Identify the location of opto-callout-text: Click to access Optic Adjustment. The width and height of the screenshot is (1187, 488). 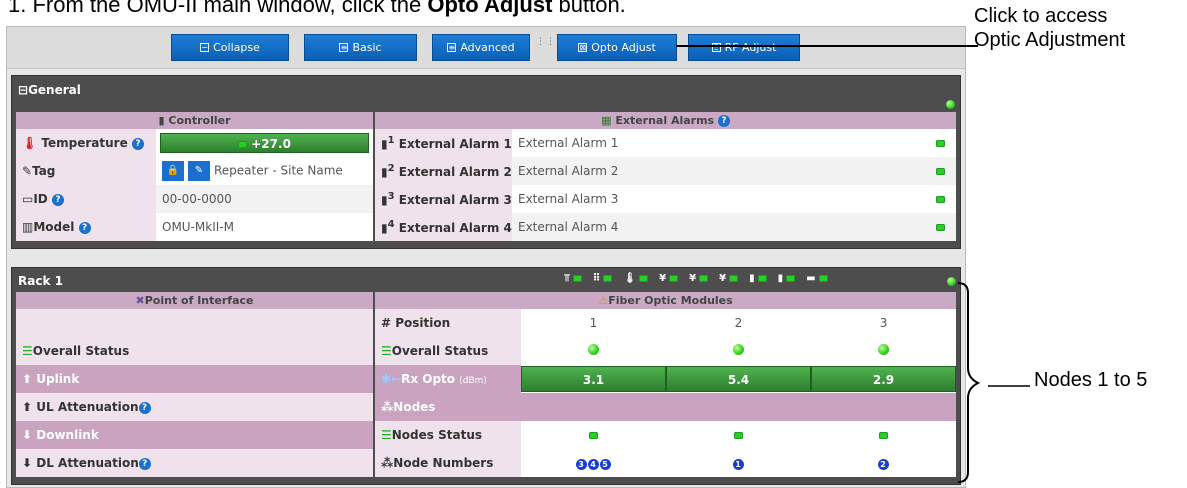
(1050, 28).